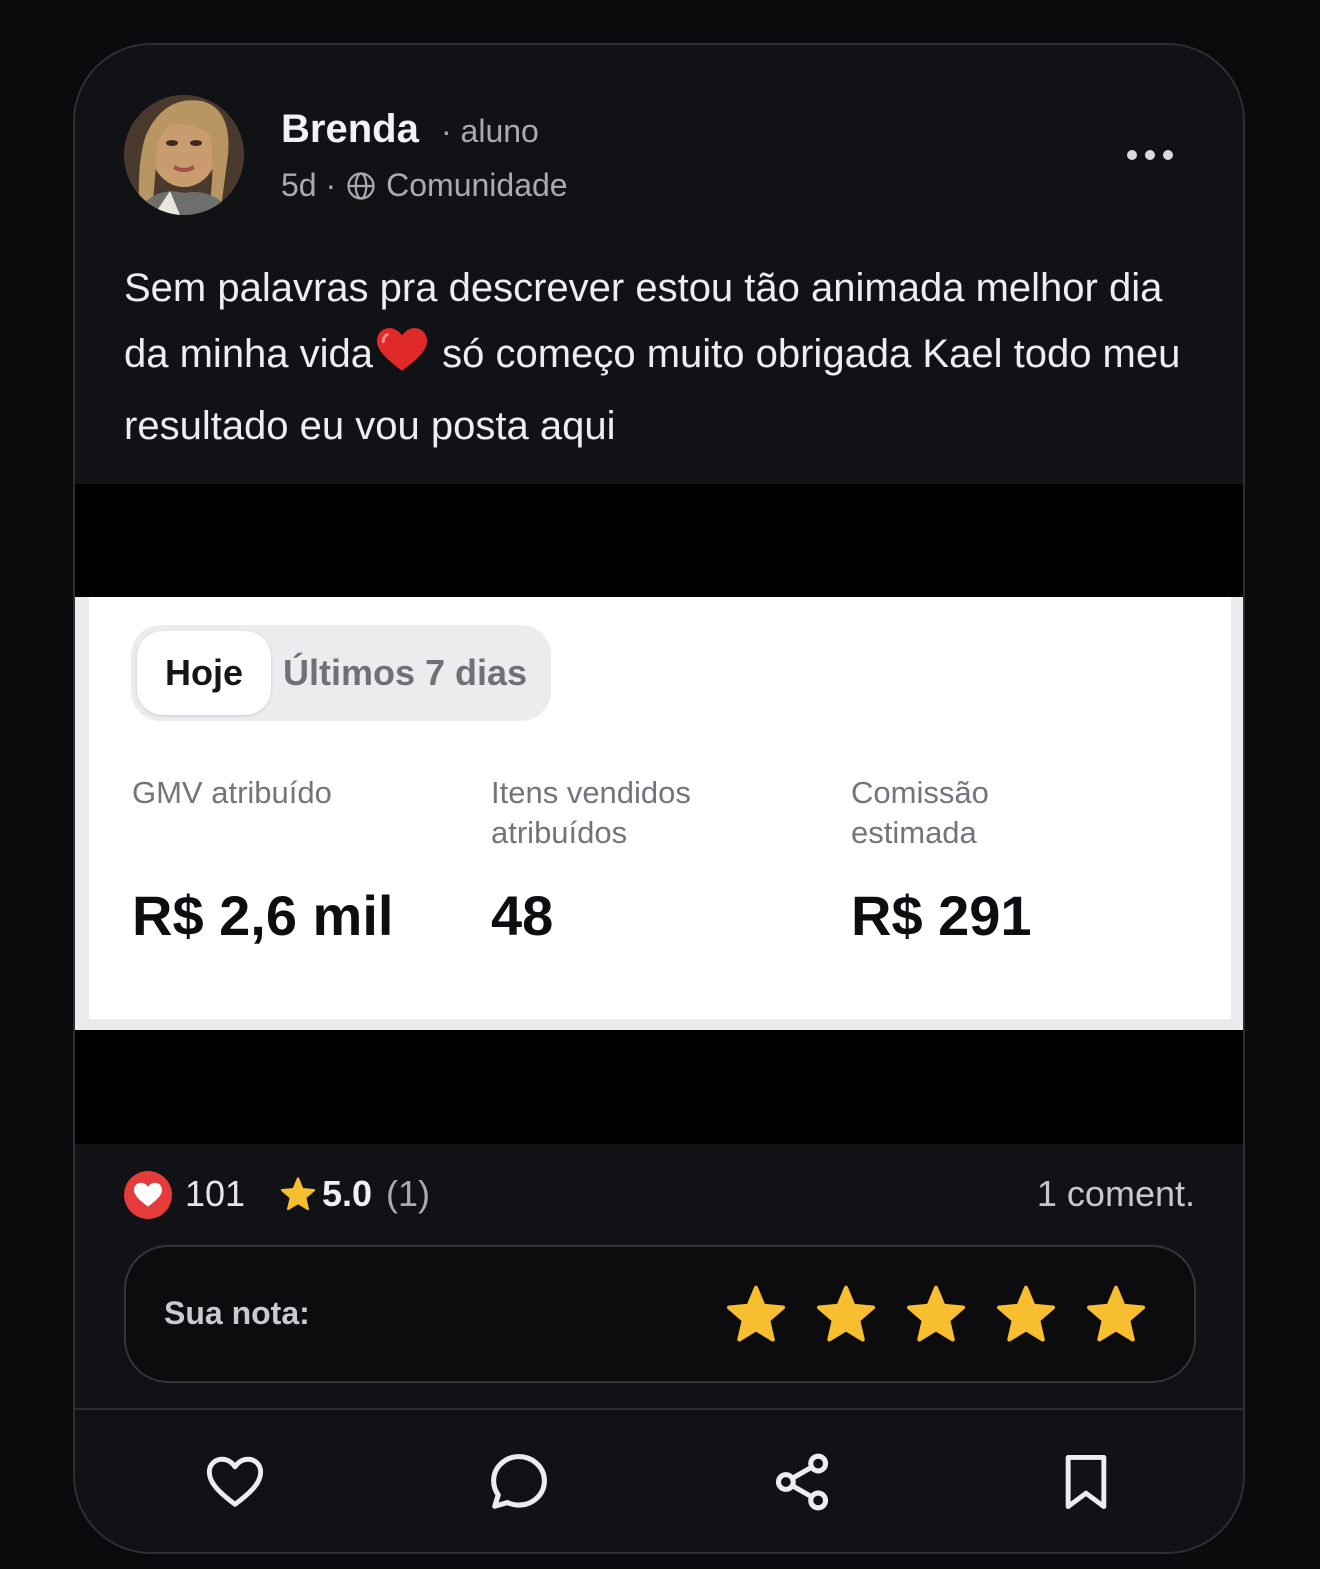 This screenshot has width=1320, height=1569. I want to click on stat-value: R$ 291, so click(941, 915).